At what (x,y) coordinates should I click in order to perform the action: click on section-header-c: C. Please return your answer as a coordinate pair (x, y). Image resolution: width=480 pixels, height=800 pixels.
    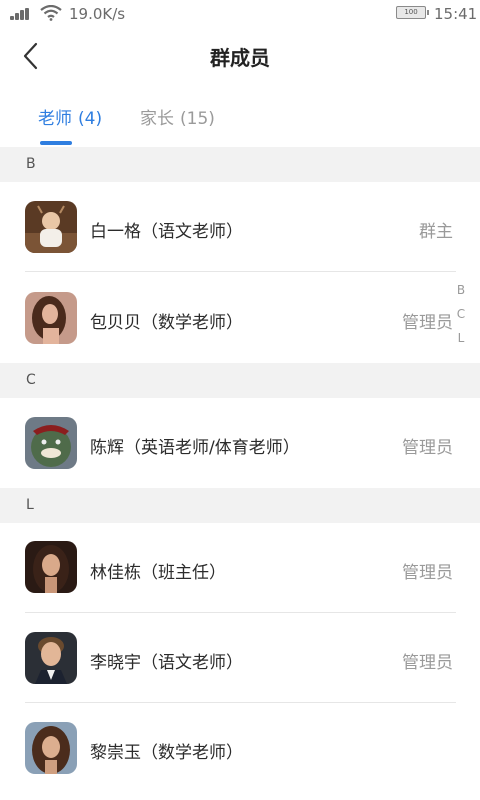
    Looking at the image, I should click on (240, 380).